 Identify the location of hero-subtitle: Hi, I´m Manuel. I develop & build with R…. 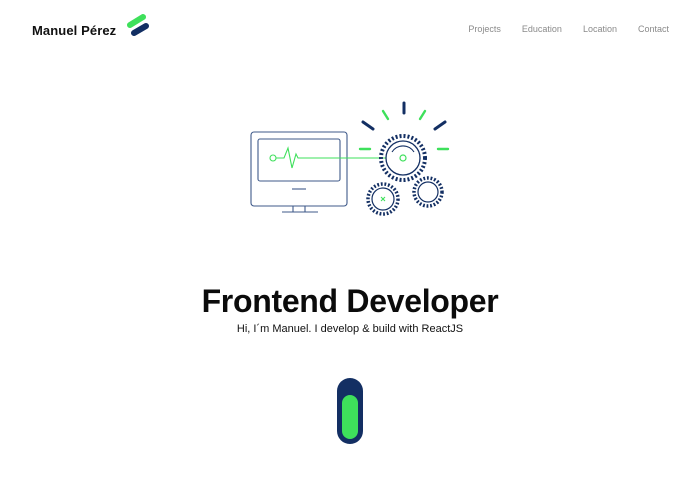
(350, 329).